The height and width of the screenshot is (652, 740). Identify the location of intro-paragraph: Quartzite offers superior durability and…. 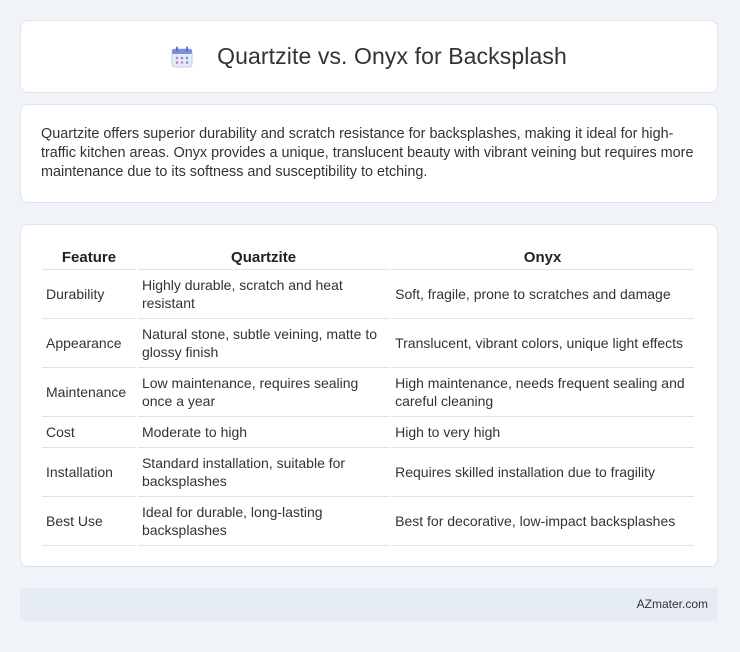
(367, 153).